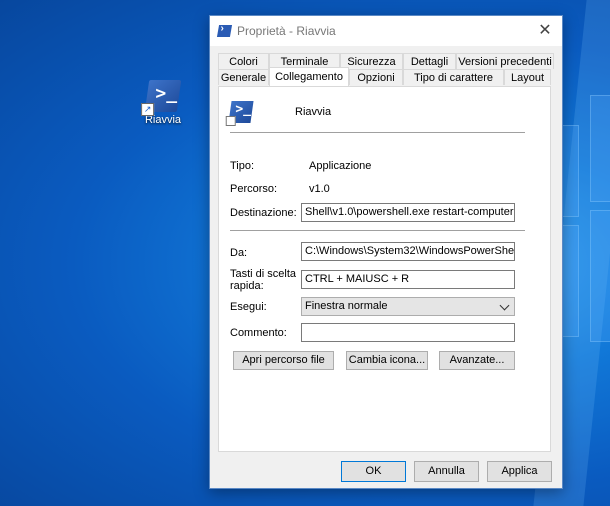 This screenshot has width=610, height=506. Describe the element at coordinates (376, 77) in the screenshot. I see `tab-opzioni: Opzioni` at that location.